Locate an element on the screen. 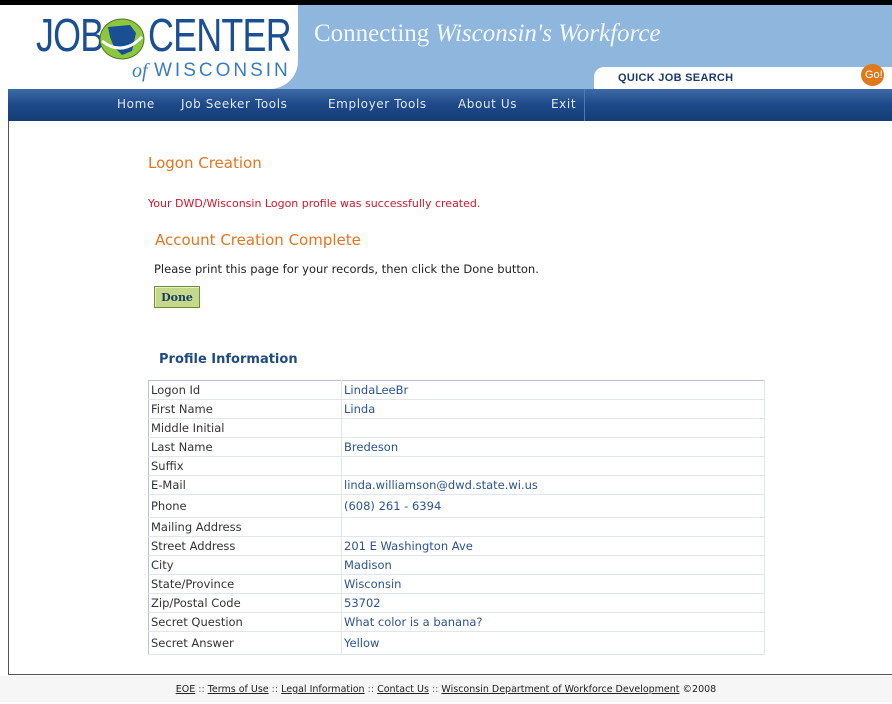 The image size is (892, 704). profile-label-suffix: Suffix is located at coordinates (245, 466).